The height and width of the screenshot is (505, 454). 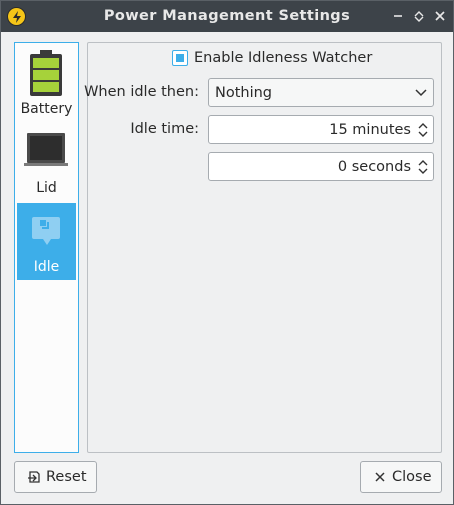 What do you see at coordinates (321, 129) in the screenshot?
I see `idle-minutes-spinbox: 15 minutes` at bounding box center [321, 129].